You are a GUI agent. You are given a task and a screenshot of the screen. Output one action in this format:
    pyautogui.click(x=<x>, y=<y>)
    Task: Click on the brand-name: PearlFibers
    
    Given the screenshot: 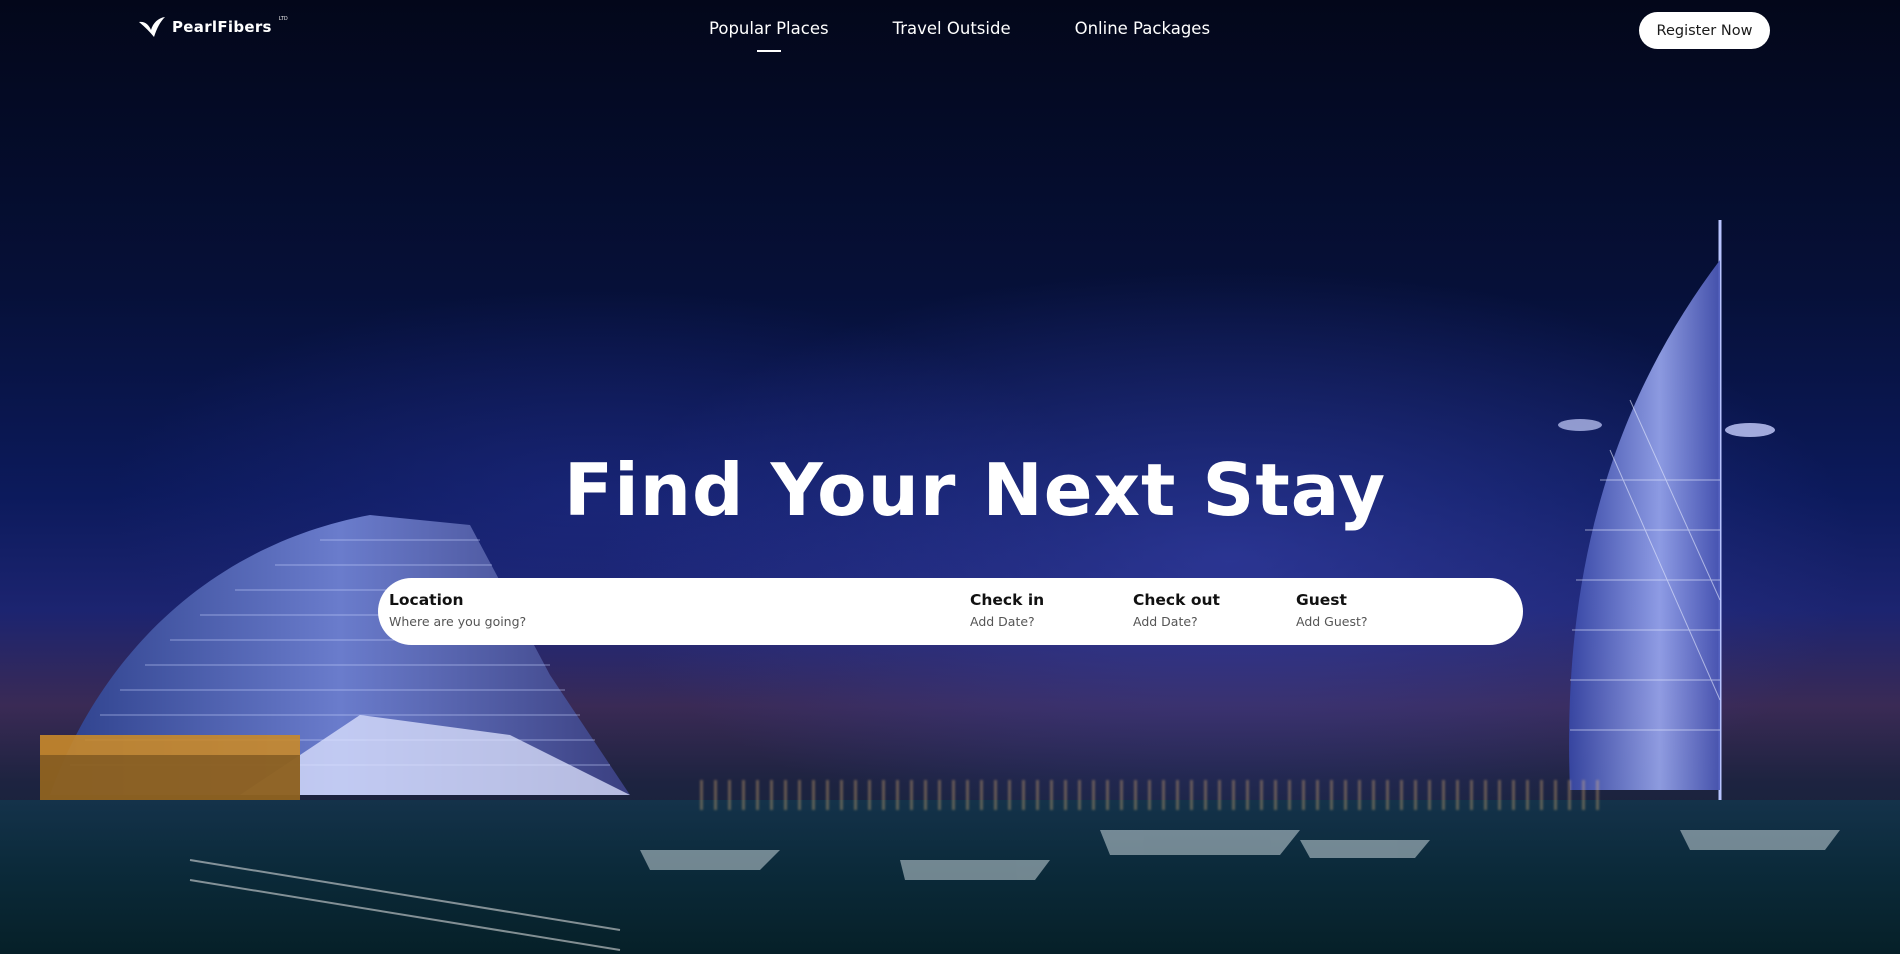 What is the action you would take?
    pyautogui.click(x=222, y=27)
    